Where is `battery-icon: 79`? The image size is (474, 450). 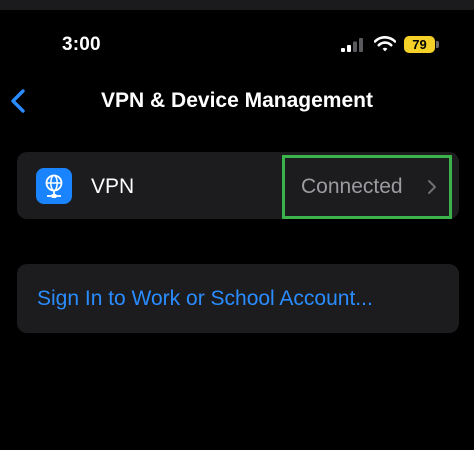
battery-icon: 79 is located at coordinates (419, 44).